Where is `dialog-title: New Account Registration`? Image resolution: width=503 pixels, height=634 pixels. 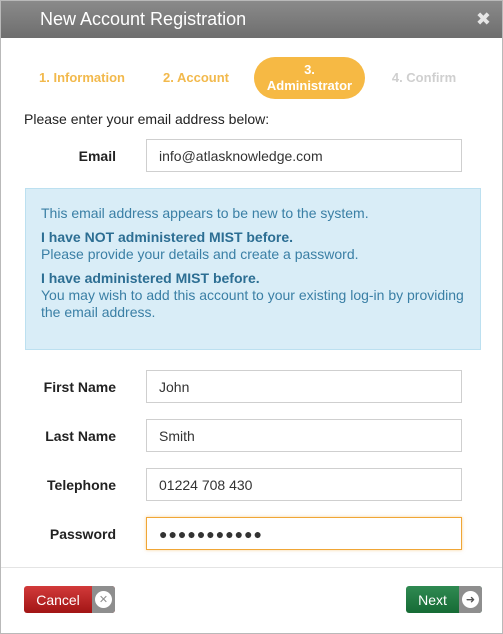
dialog-title: New Account Registration is located at coordinates (143, 19).